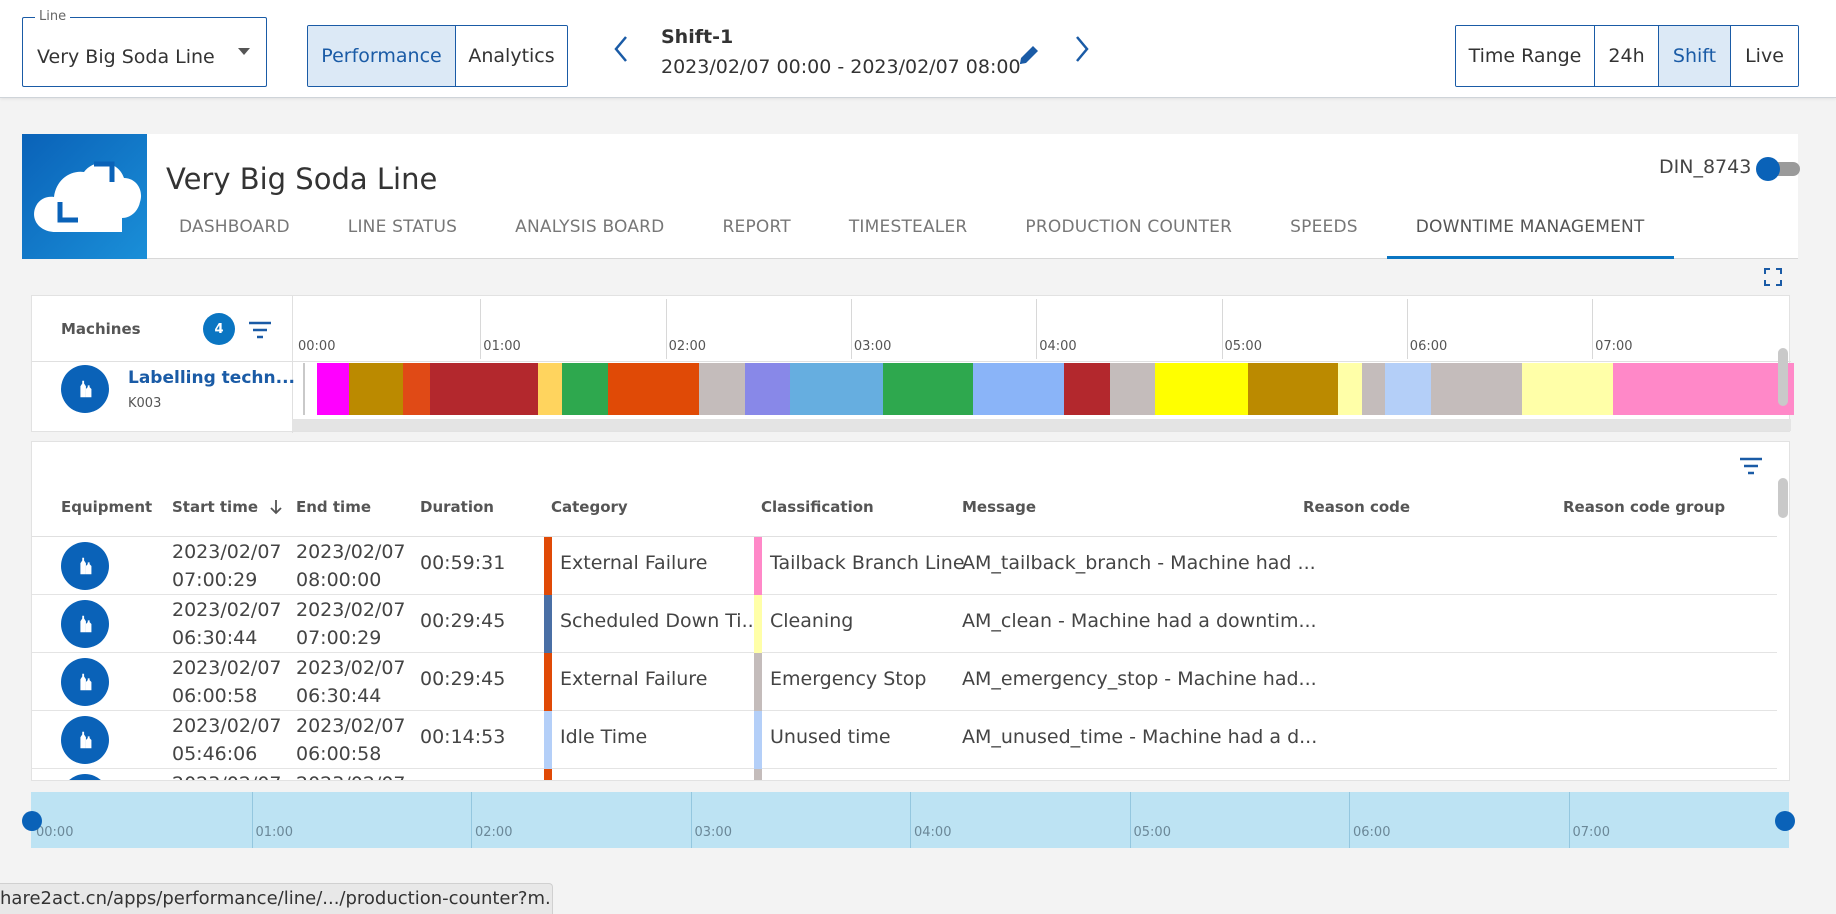 This screenshot has width=1836, height=914. I want to click on gantt-hour-gridline, so click(851, 329).